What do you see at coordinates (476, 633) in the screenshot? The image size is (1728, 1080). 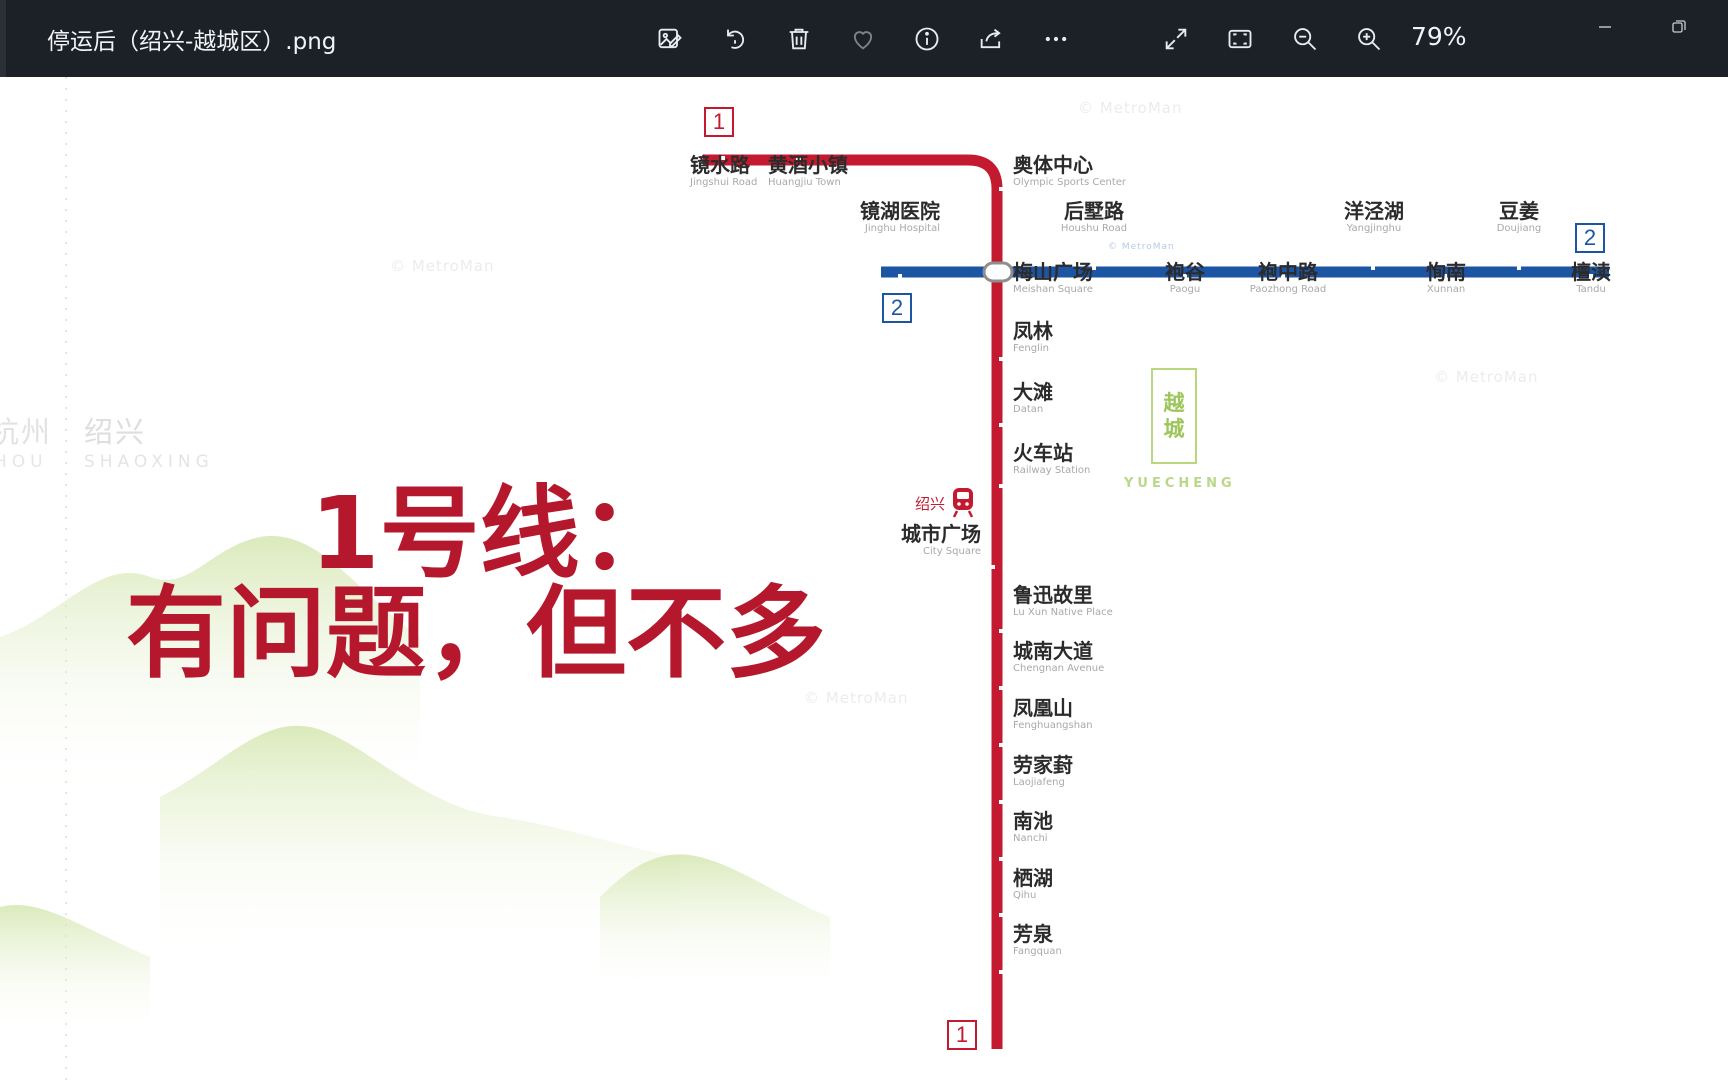 I see `headline-line2: 有问题，但不多` at bounding box center [476, 633].